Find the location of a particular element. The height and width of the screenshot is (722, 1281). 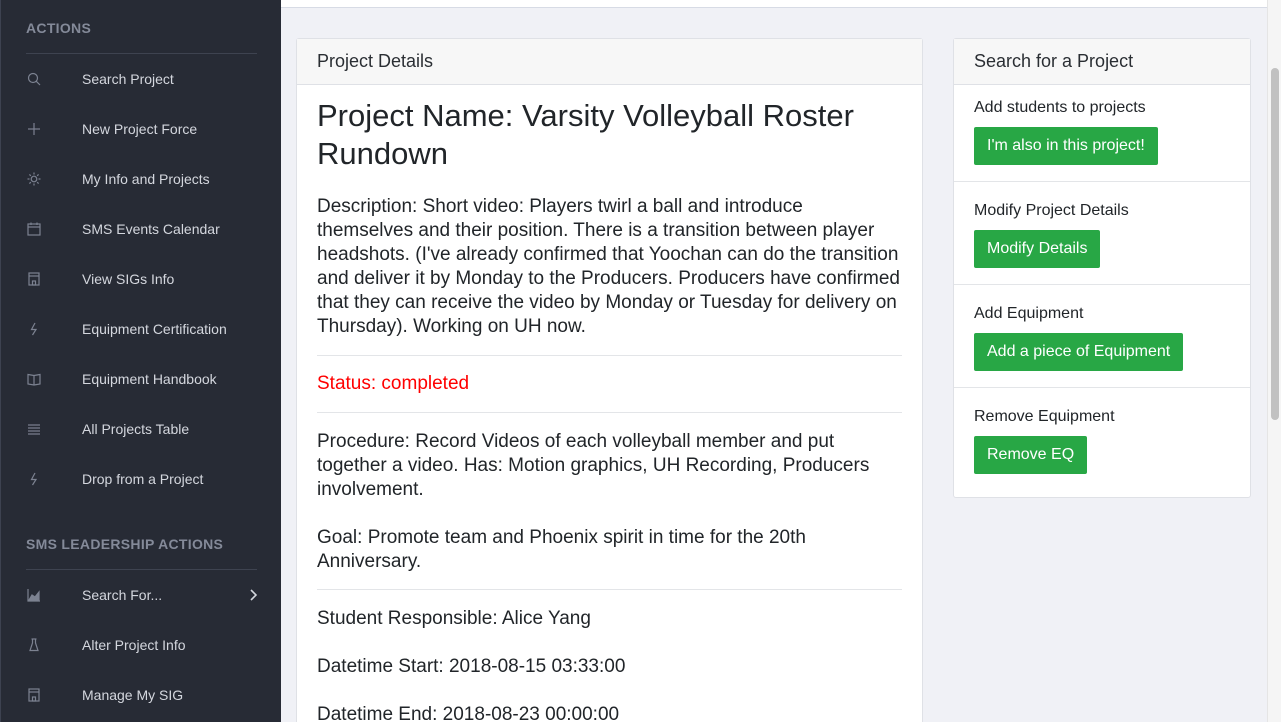

actions-heading: ACTIONS is located at coordinates (59, 28).